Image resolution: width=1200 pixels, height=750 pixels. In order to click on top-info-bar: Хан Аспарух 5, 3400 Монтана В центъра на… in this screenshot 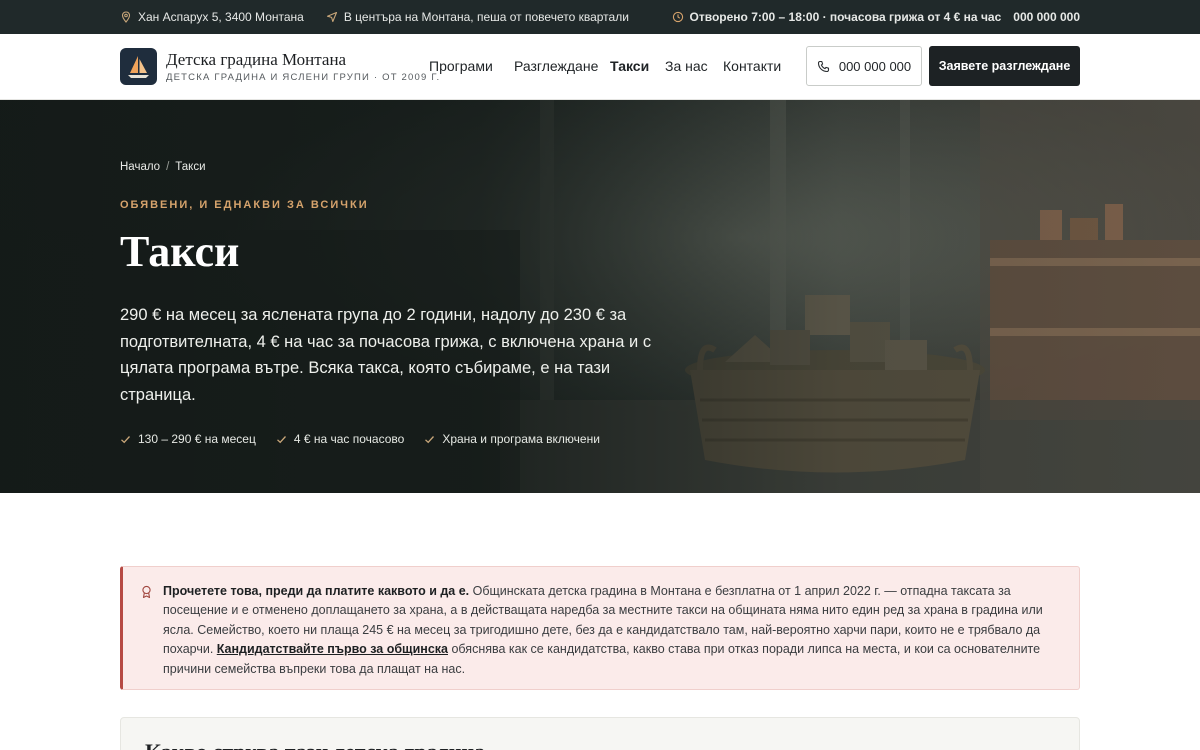, I will do `click(600, 17)`.